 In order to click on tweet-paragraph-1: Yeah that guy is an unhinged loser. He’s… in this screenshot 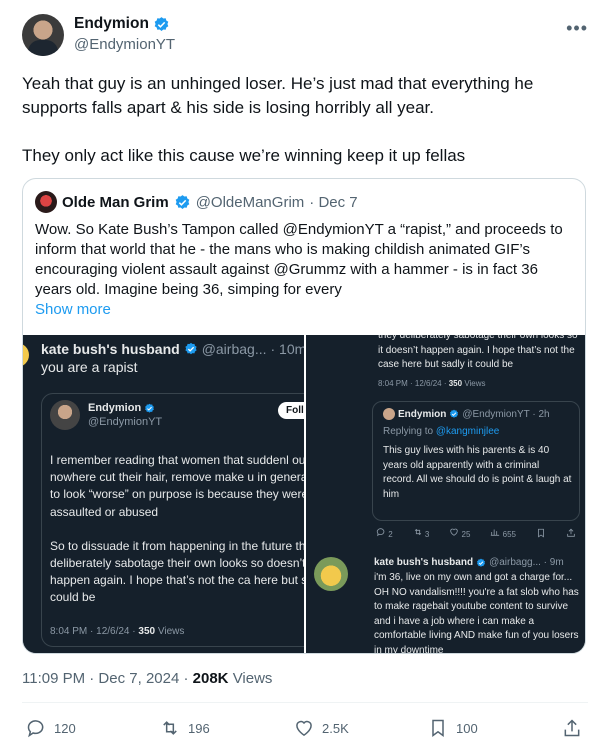, I will do `click(278, 95)`.